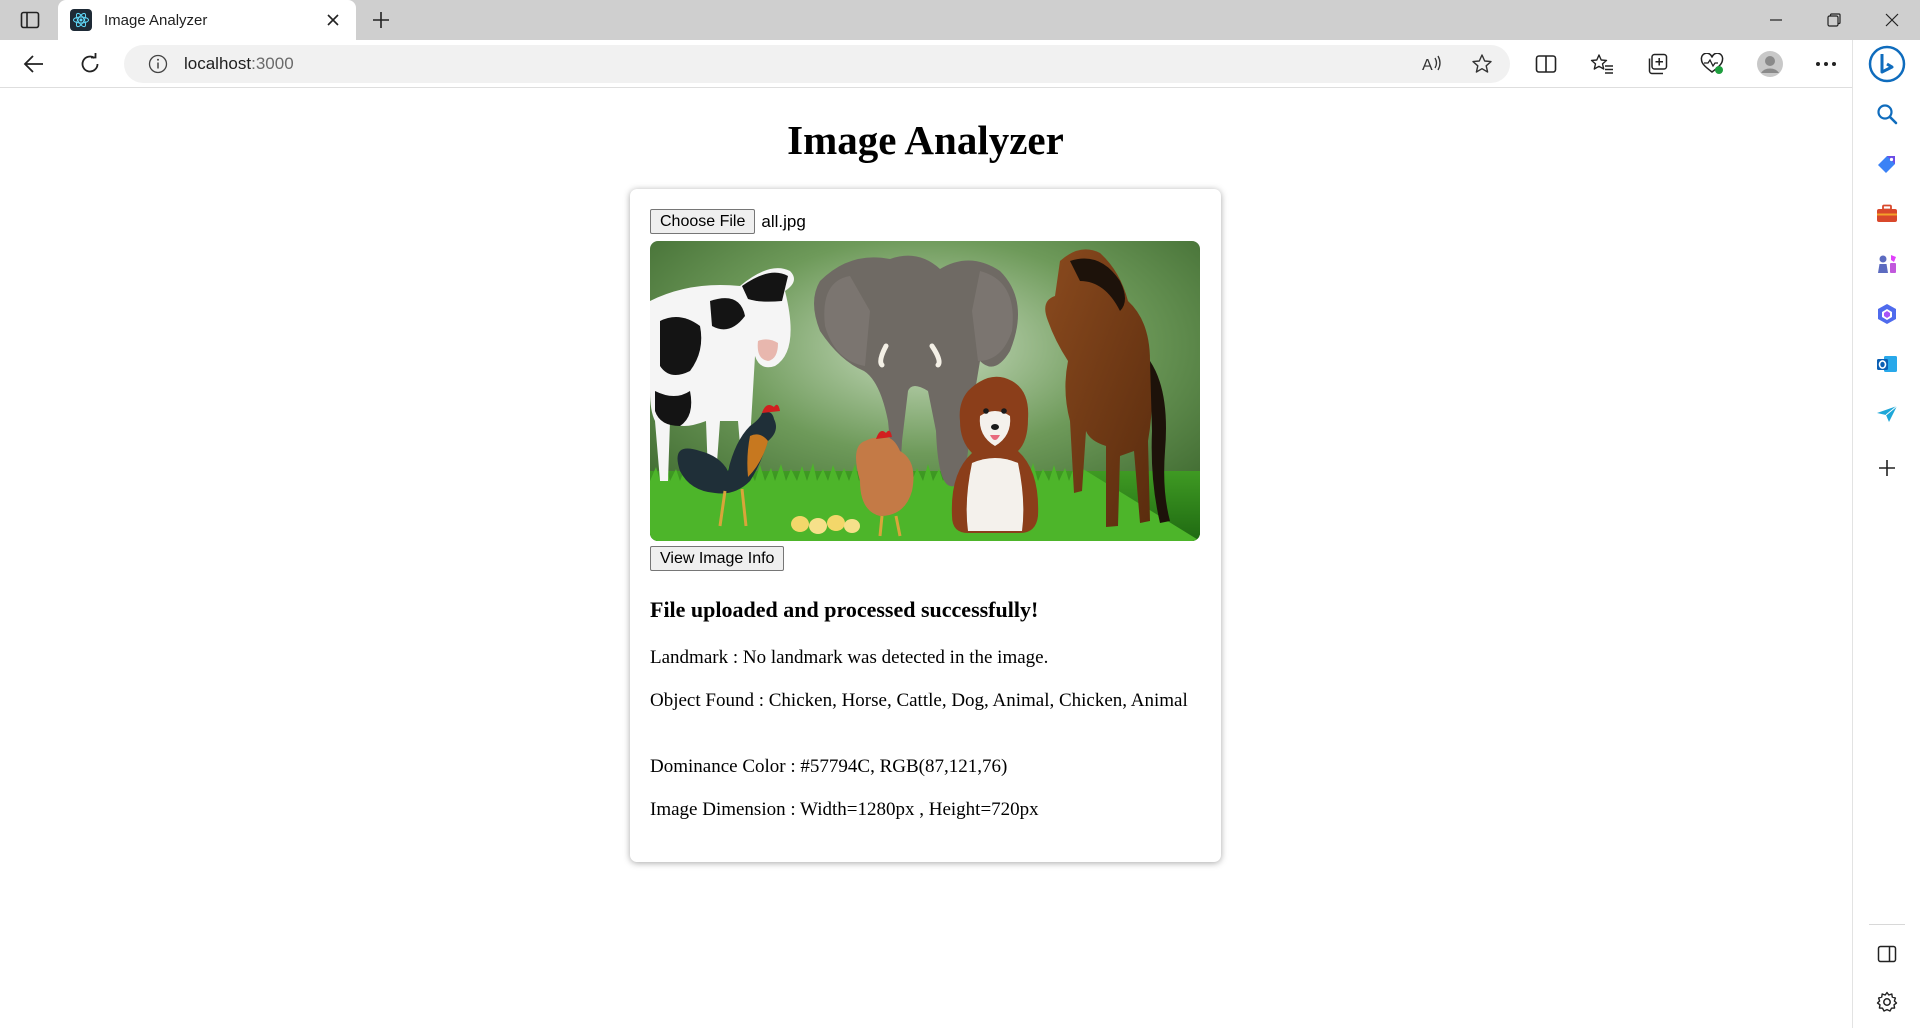  I want to click on result-value: No landmark was detected in the image., so click(895, 657).